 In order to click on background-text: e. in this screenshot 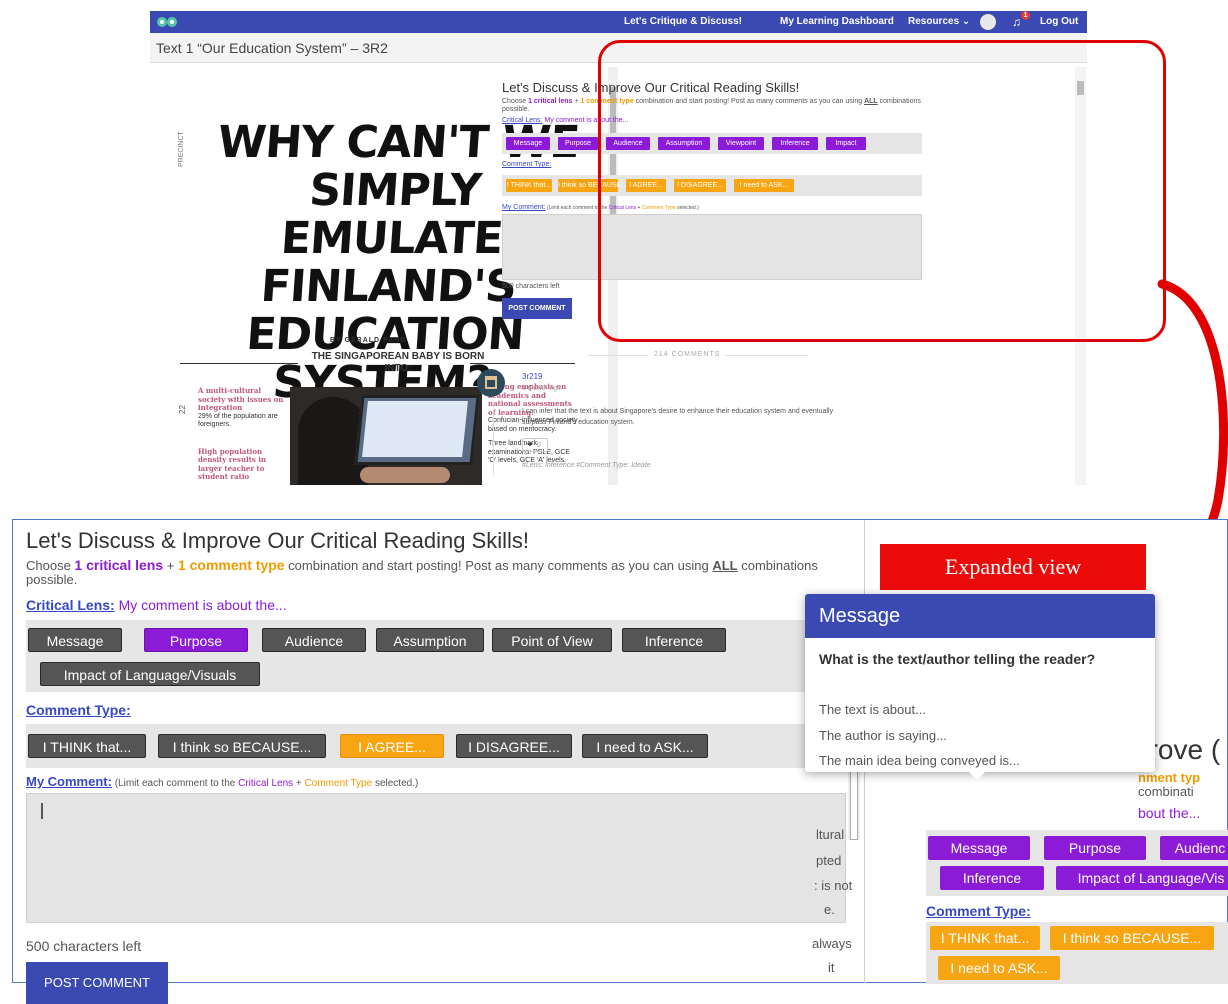, I will do `click(829, 909)`.